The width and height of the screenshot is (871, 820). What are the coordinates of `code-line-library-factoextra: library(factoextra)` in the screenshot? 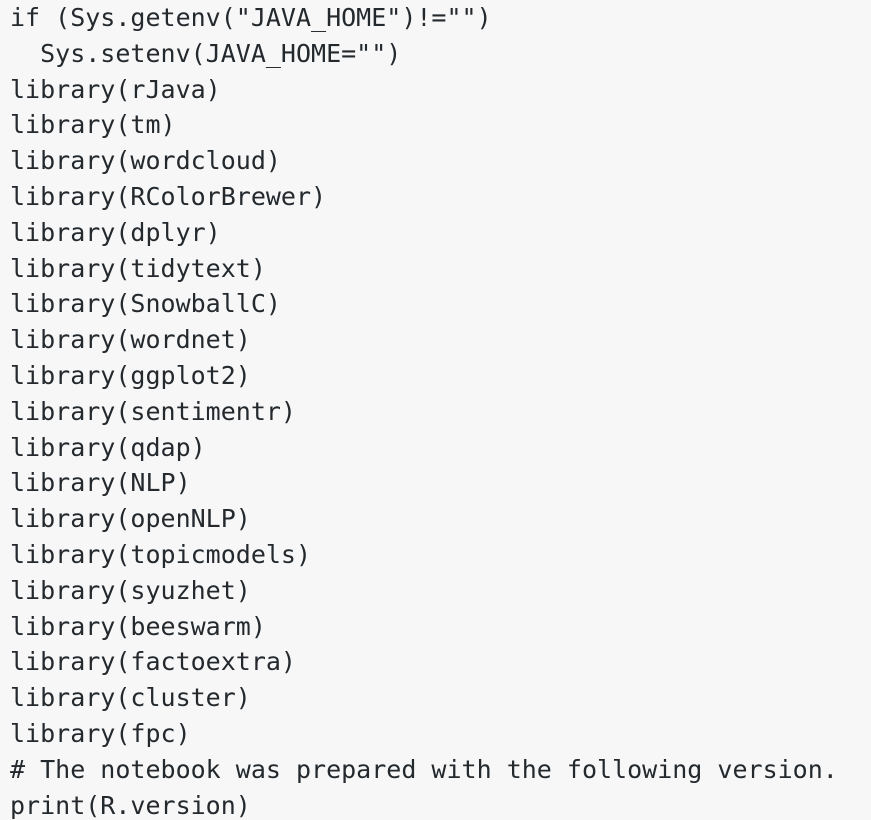 It's located at (153, 662).